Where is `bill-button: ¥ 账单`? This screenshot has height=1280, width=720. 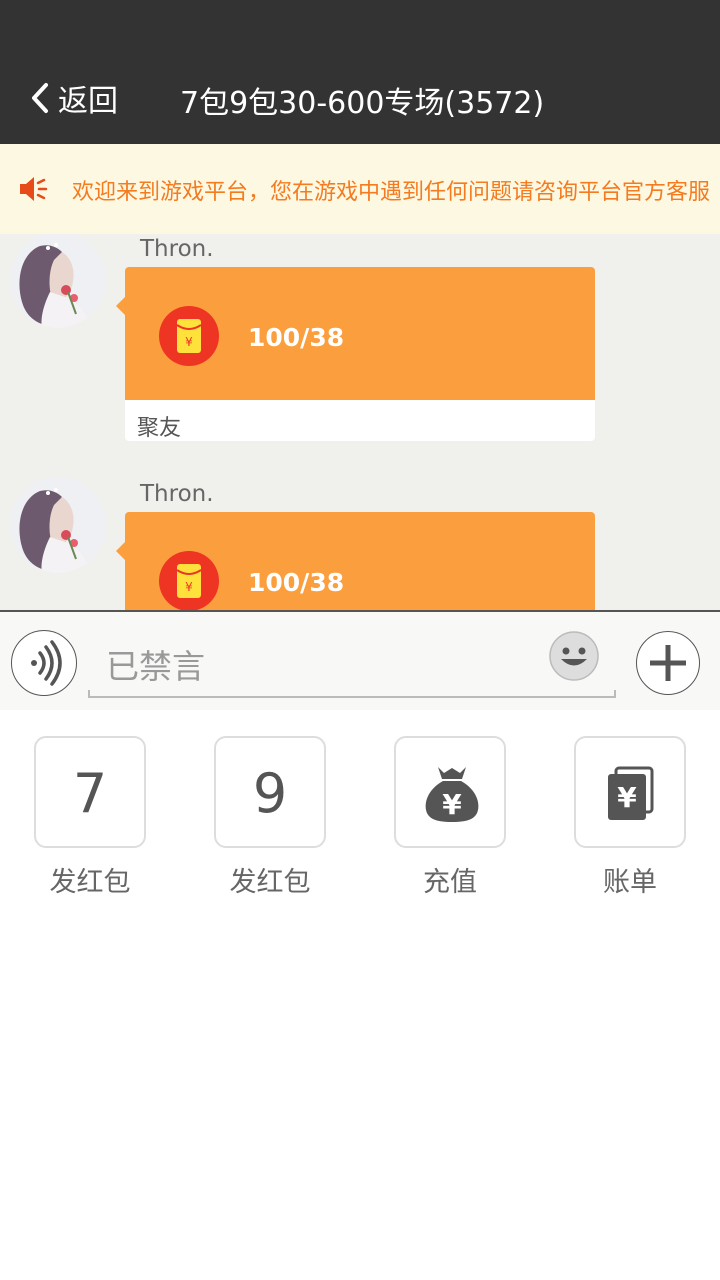
bill-button: ¥ 账单 is located at coordinates (630, 817).